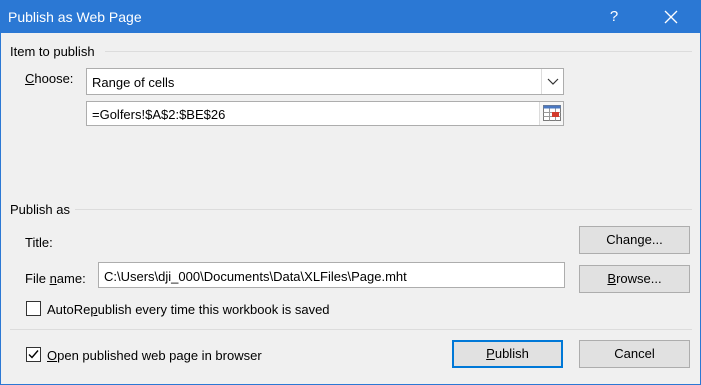 The height and width of the screenshot is (385, 701). Describe the element at coordinates (71, 278) in the screenshot. I see `file-name-label-text: ame:` at that location.